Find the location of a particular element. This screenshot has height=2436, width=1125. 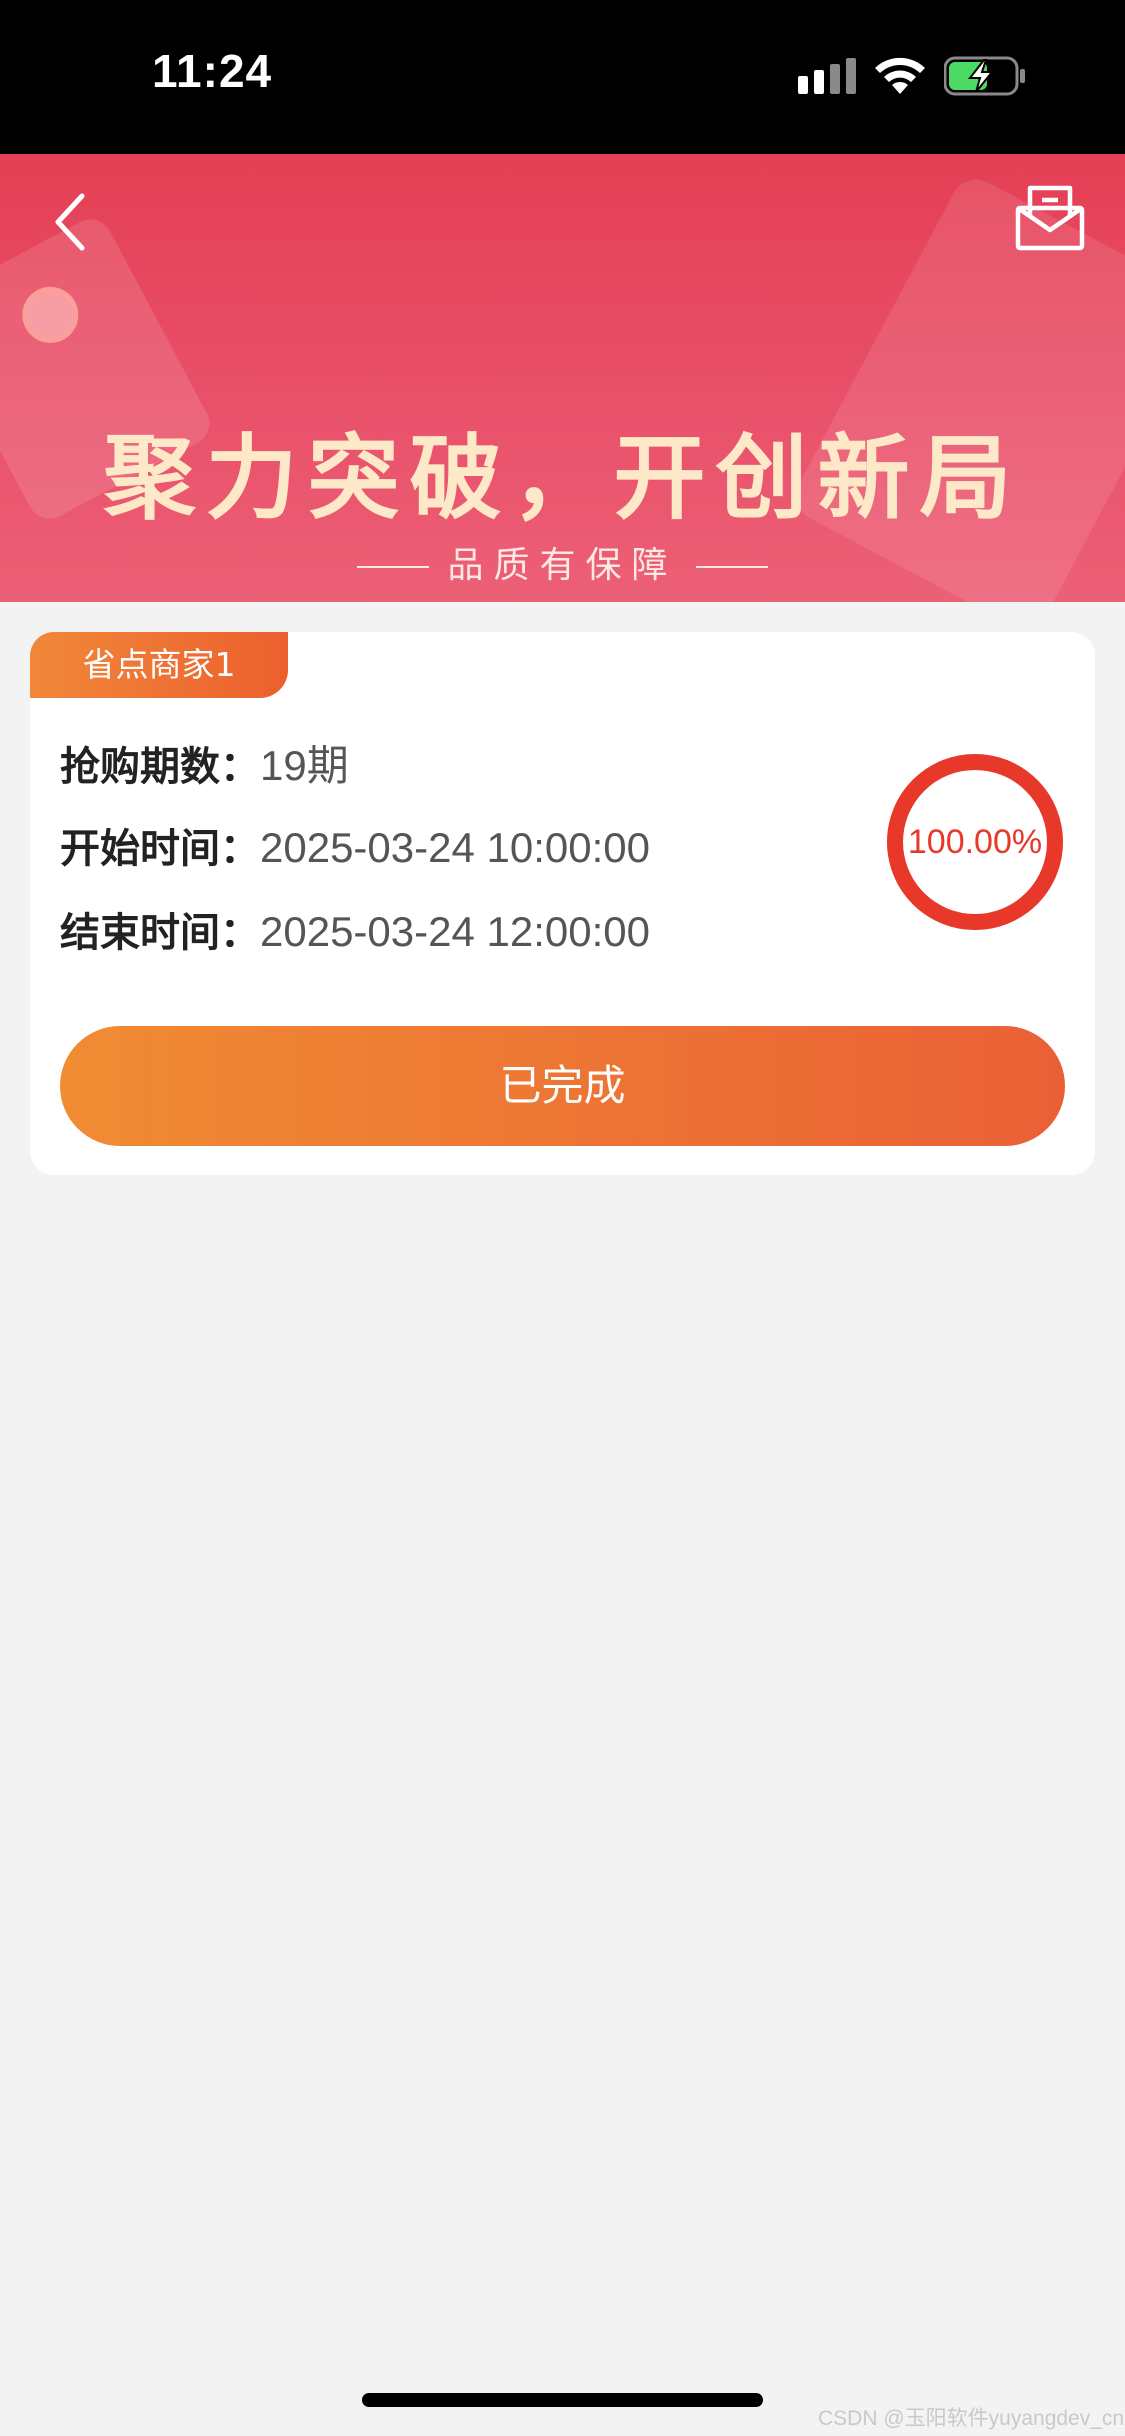

start-time-row: 开始时间：2025-03-24 10:00:00 is located at coordinates (355, 845).